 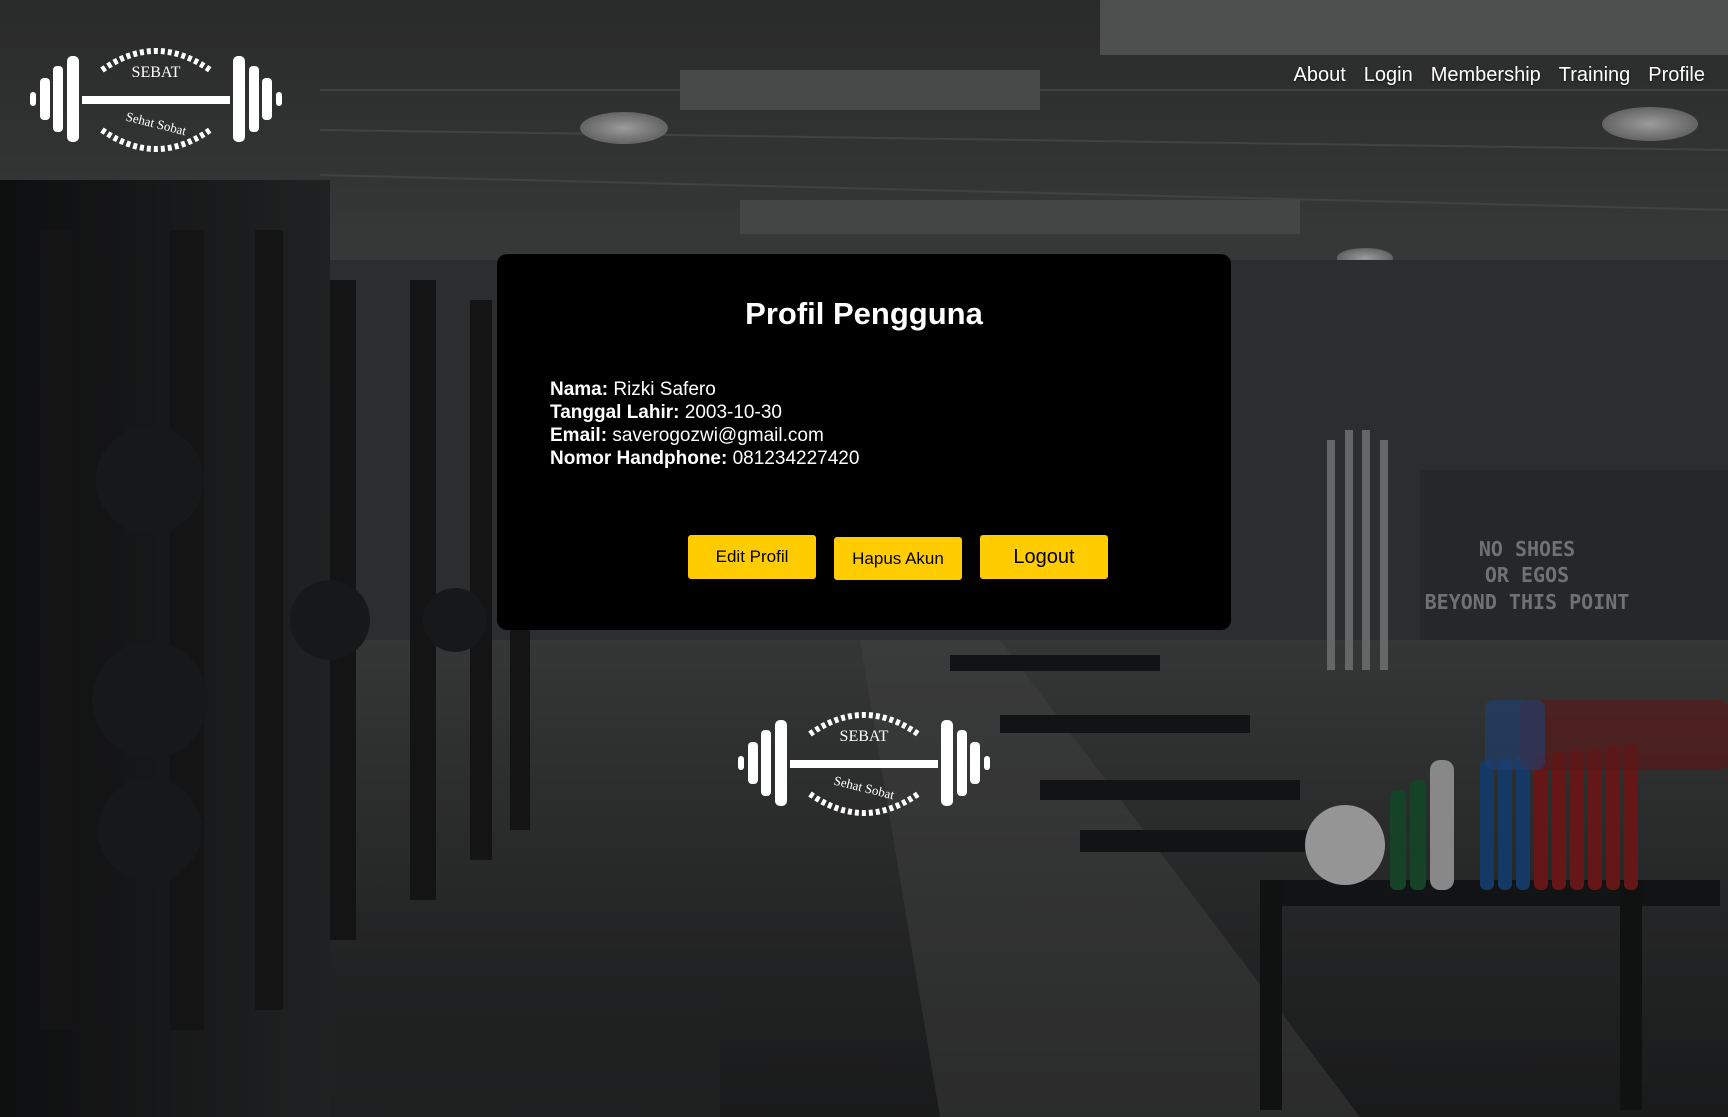 What do you see at coordinates (156, 100) in the screenshot?
I see `sebat-logo: SEBAT Sehat Sobat` at bounding box center [156, 100].